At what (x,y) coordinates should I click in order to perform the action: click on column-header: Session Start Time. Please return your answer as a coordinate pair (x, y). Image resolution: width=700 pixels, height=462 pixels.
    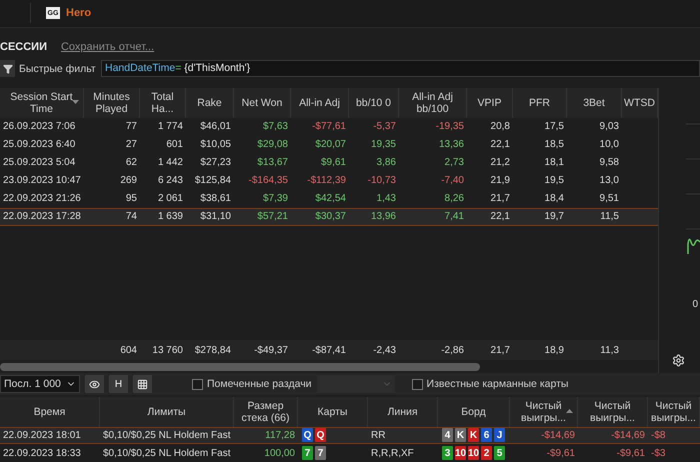
    Looking at the image, I should click on (42, 103).